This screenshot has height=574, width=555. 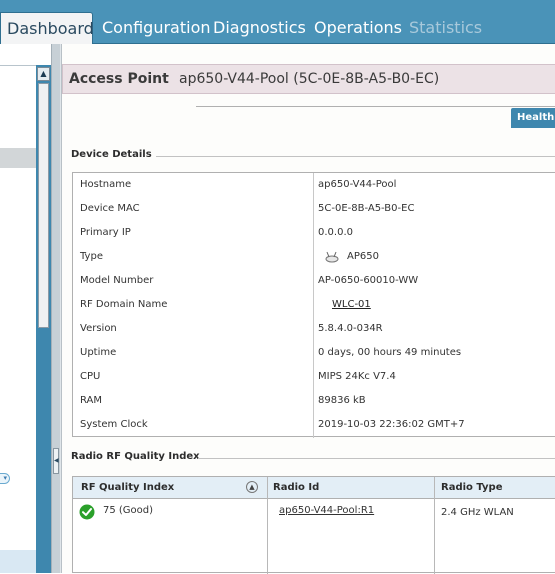 I want to click on tab-diagnostics: Diagnostics, so click(x=259, y=28).